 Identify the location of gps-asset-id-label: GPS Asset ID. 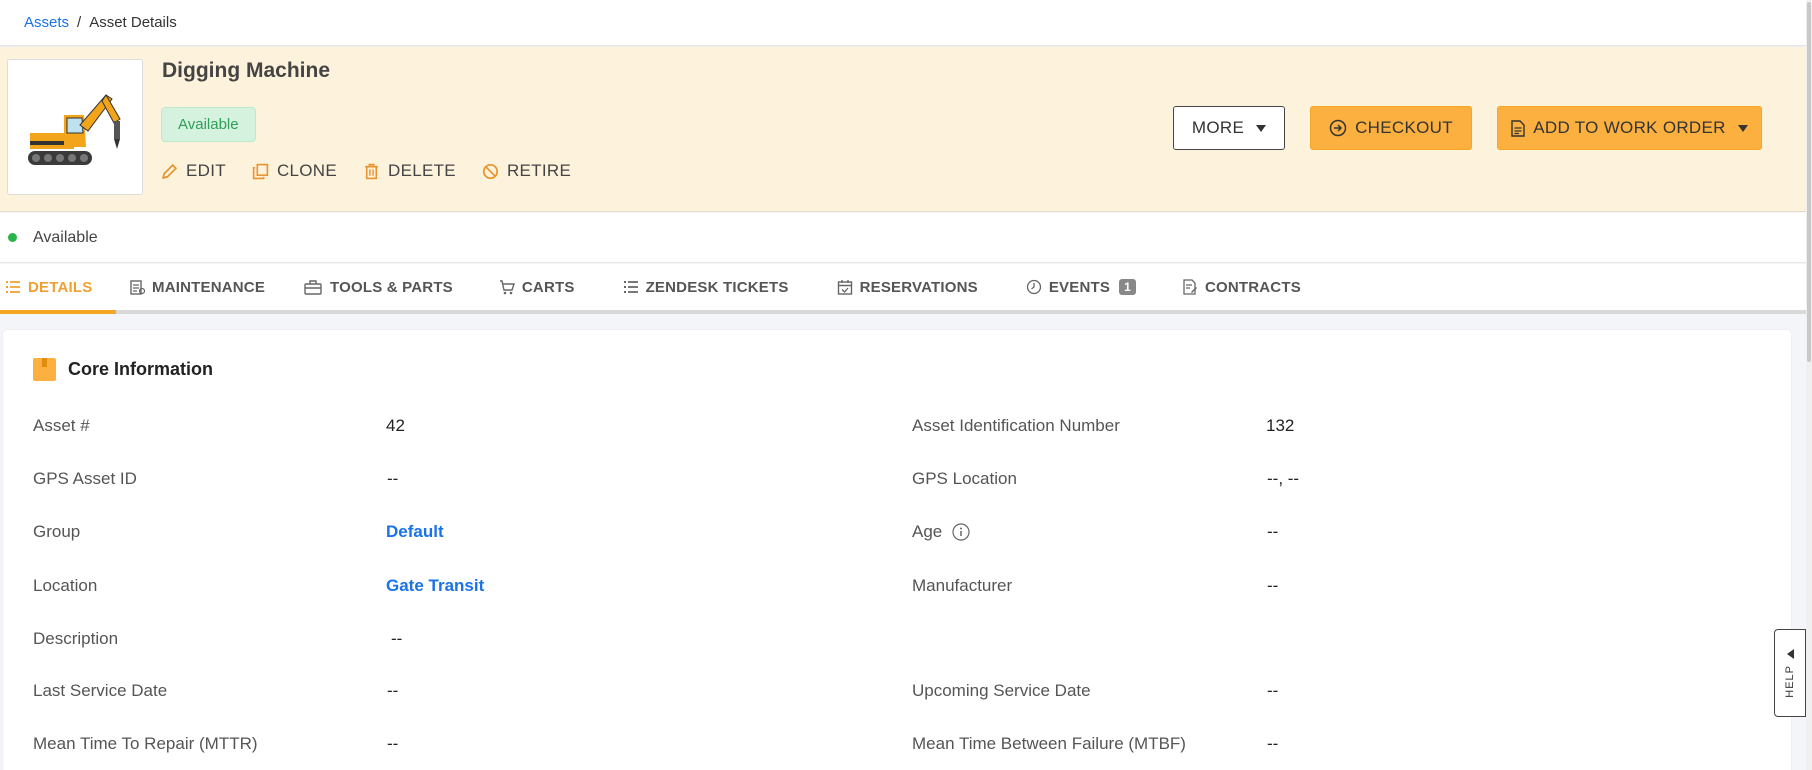
(85, 478).